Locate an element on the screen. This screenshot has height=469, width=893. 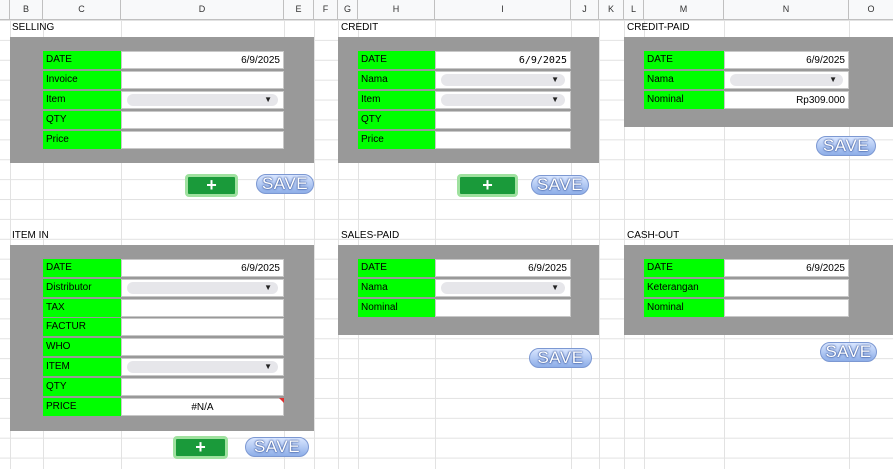
cash-out-save-button: SAVE is located at coordinates (848, 352).